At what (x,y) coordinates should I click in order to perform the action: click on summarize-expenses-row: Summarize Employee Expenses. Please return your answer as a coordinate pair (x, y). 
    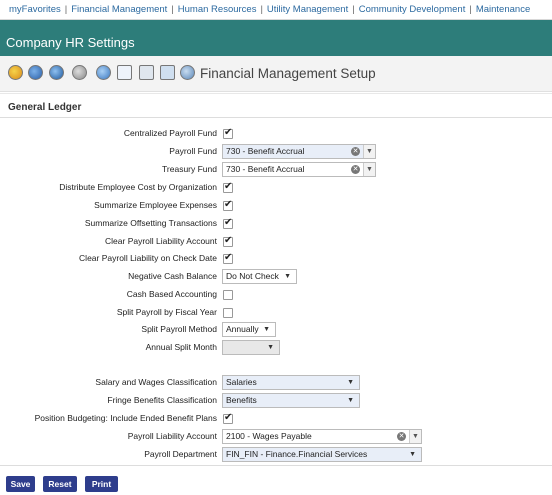
    Looking at the image, I should click on (276, 206).